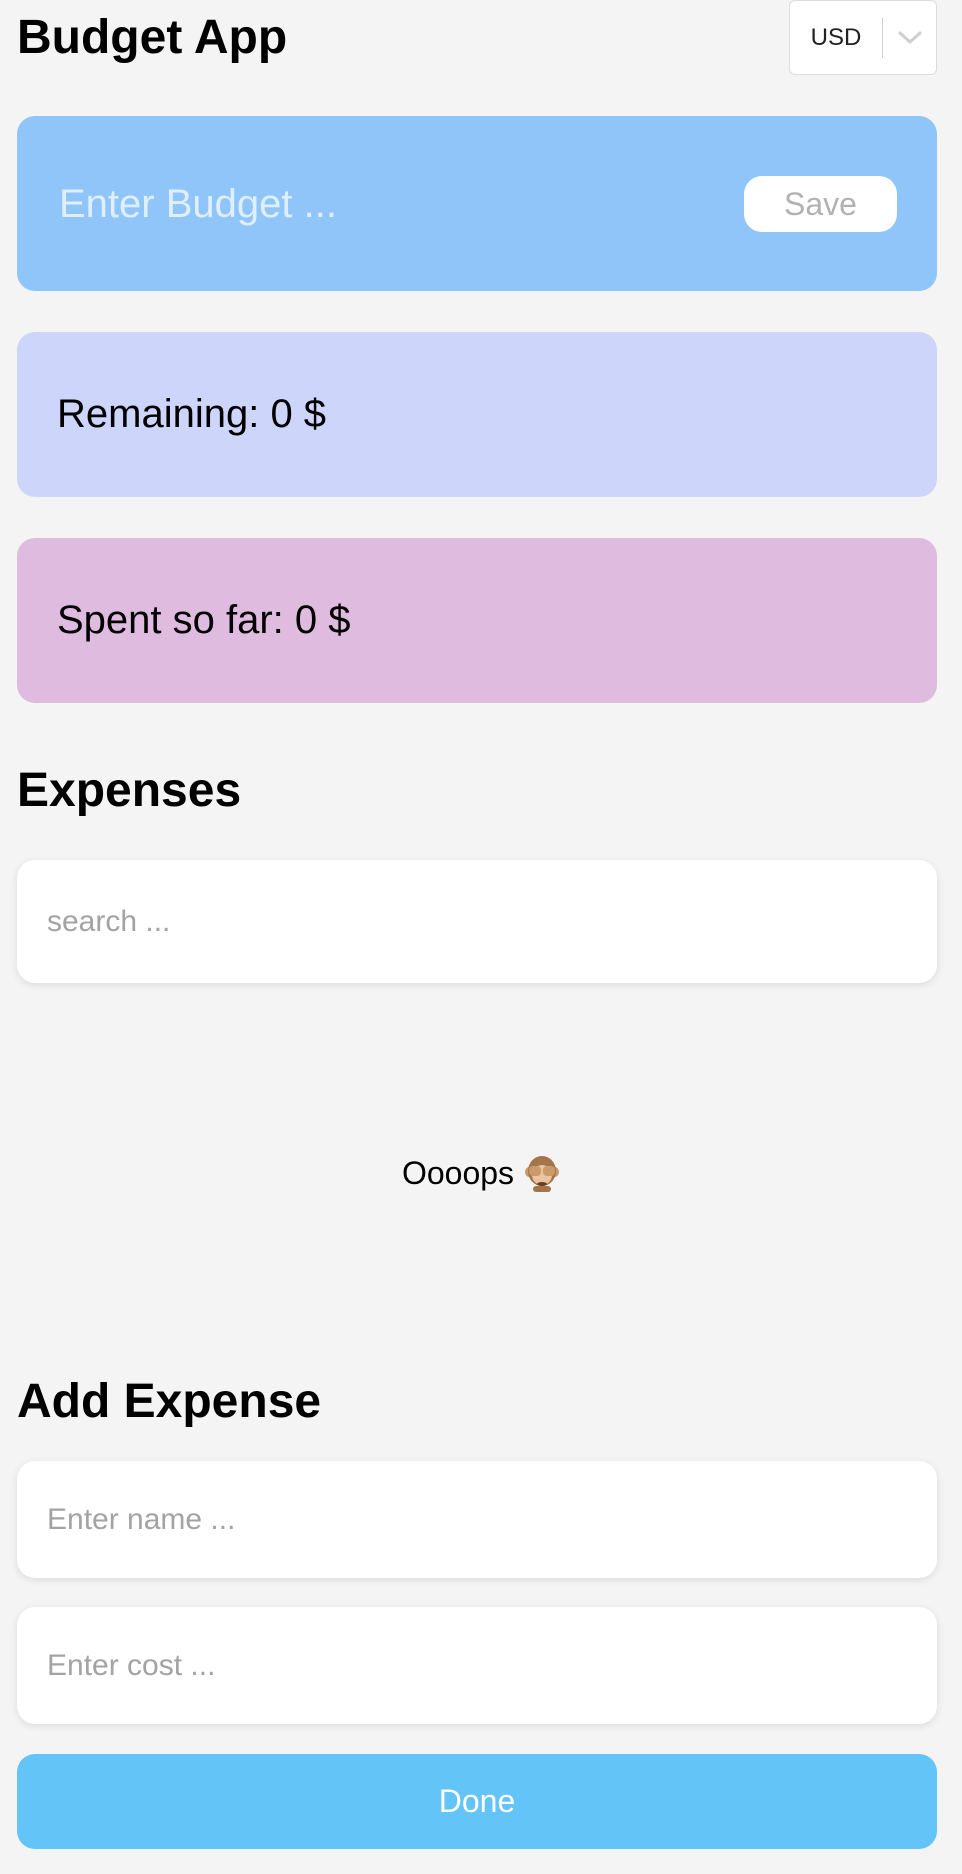  I want to click on see-no-evil-monkey-icon, so click(542, 1173).